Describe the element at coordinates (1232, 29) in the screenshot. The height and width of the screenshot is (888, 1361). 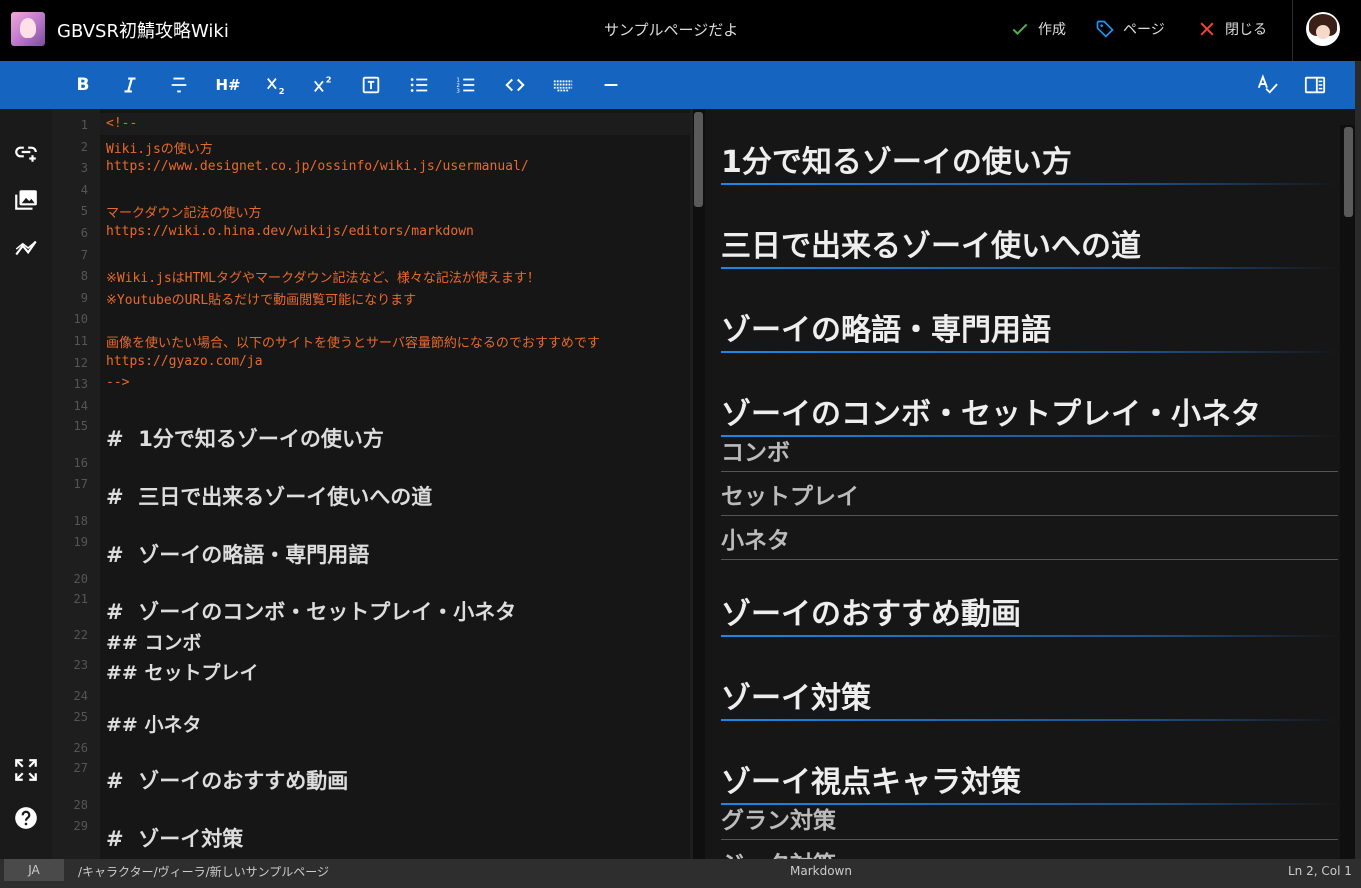
I see `close-button: 閉じる` at that location.